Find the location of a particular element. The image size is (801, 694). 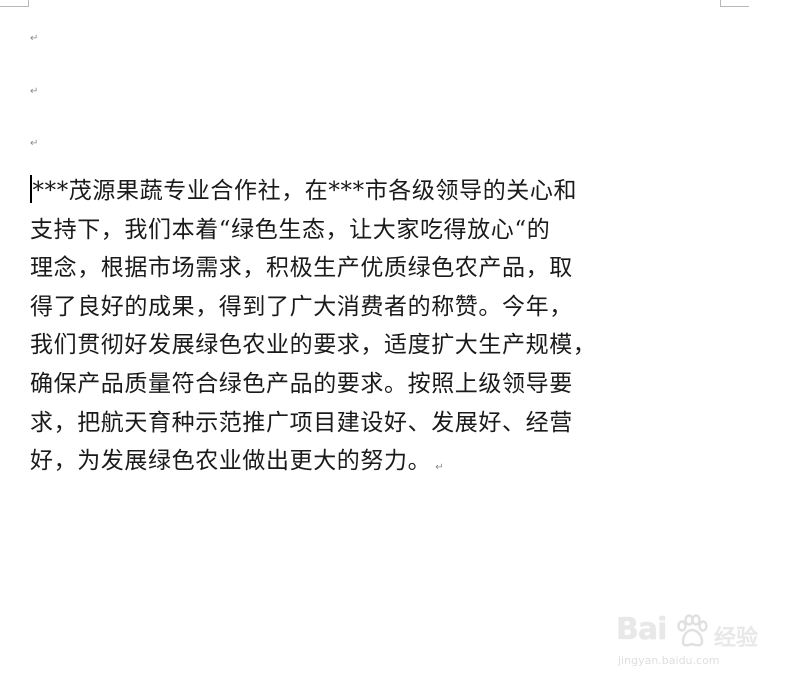

text-line: 好，为发展绿色农业做出更大的努力。 ↵ is located at coordinates (380, 461).